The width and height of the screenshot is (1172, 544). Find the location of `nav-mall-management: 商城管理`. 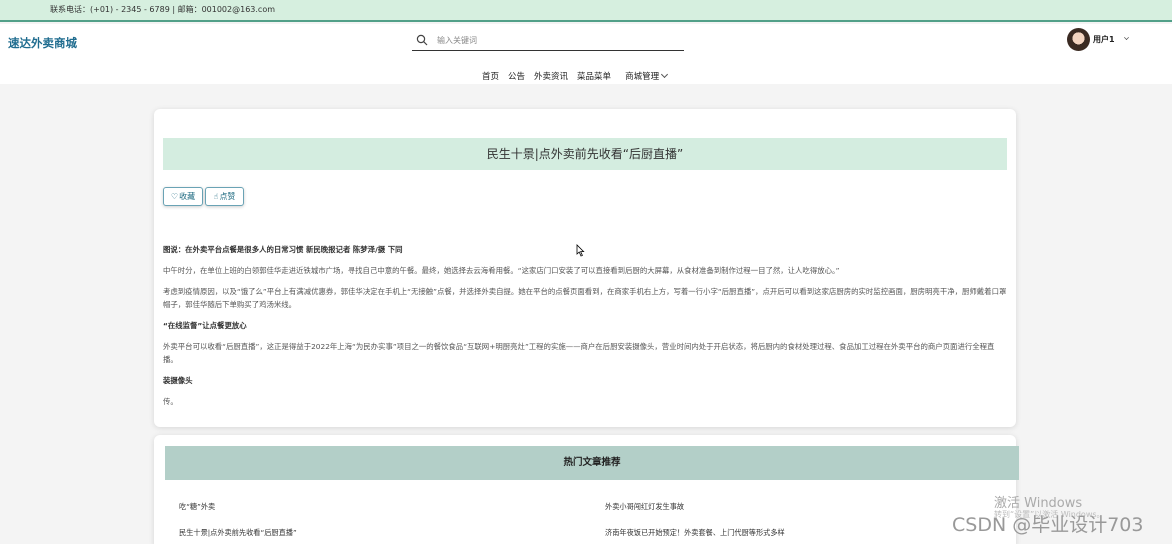

nav-mall-management: 商城管理 is located at coordinates (647, 76).